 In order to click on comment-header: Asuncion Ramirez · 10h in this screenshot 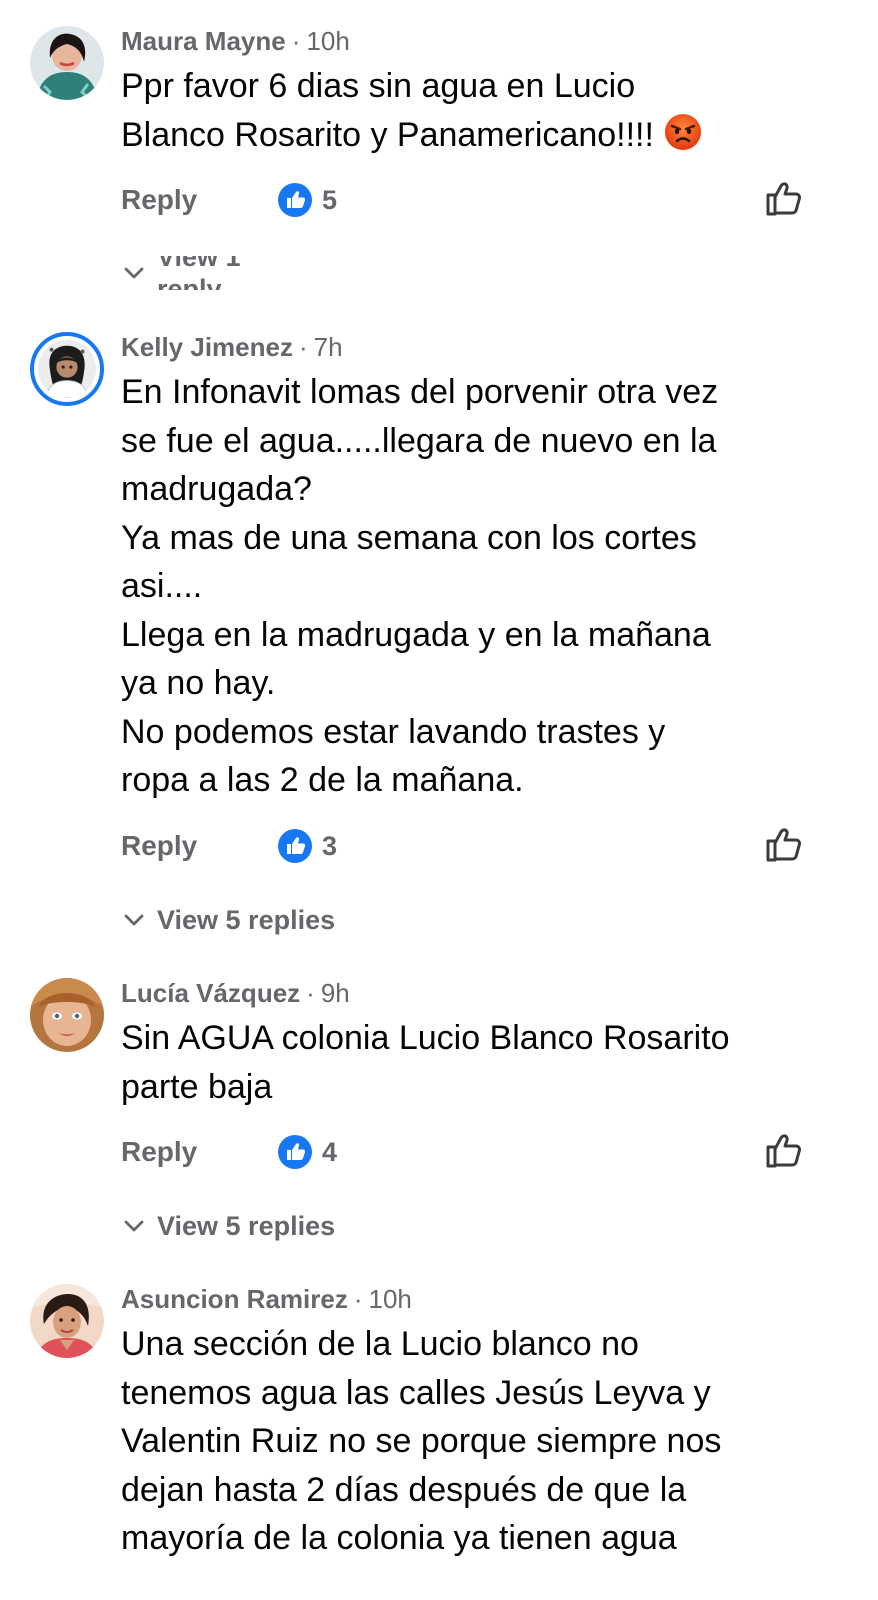, I will do `click(266, 1299)`.